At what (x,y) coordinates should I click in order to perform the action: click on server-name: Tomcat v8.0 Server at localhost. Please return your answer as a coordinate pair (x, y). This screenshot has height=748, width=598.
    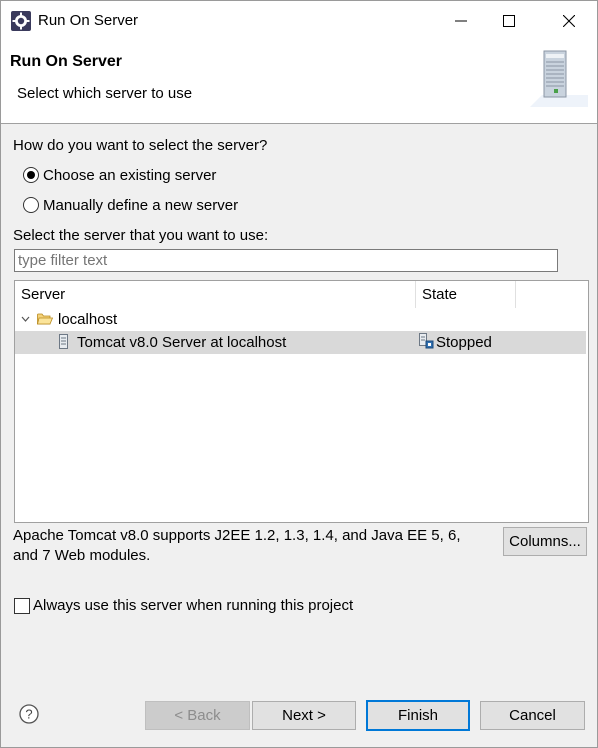
    Looking at the image, I should click on (182, 342).